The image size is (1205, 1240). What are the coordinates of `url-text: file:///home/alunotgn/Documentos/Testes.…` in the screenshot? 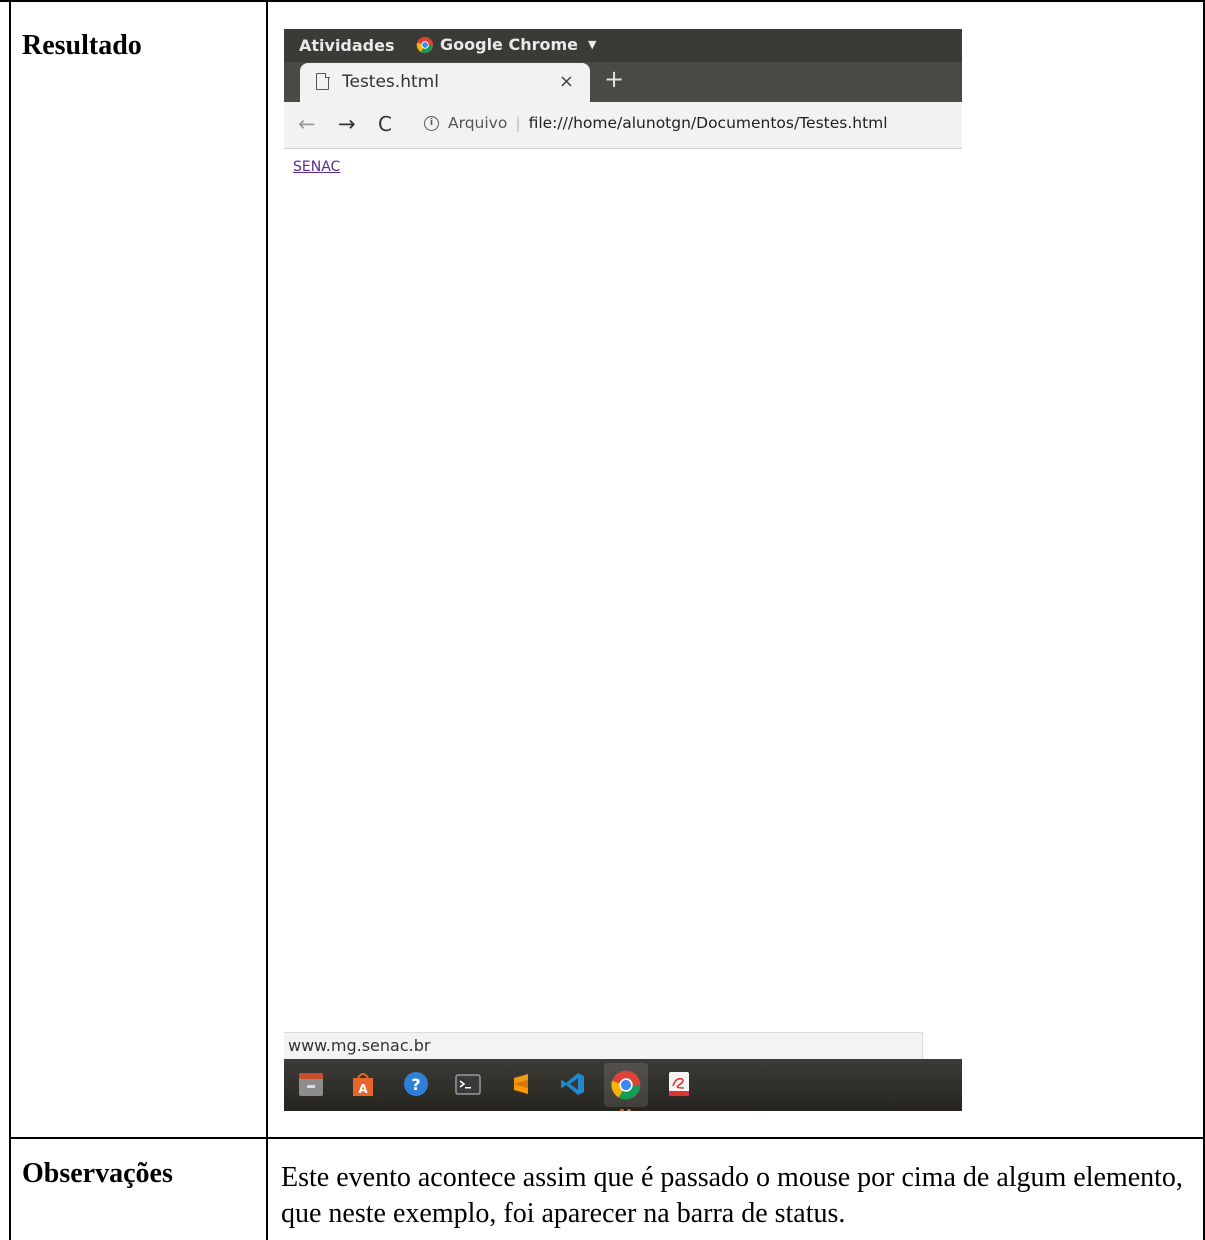 It's located at (708, 123).